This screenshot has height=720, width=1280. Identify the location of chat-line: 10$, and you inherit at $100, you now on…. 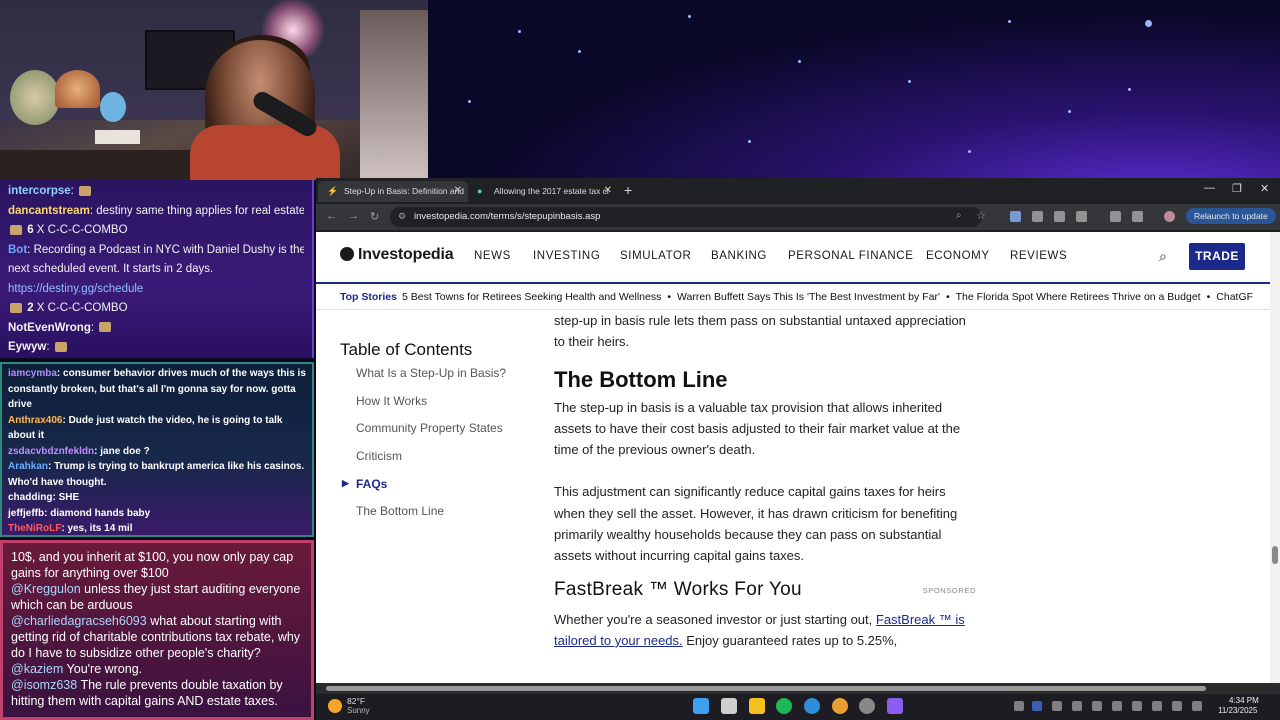
(152, 565).